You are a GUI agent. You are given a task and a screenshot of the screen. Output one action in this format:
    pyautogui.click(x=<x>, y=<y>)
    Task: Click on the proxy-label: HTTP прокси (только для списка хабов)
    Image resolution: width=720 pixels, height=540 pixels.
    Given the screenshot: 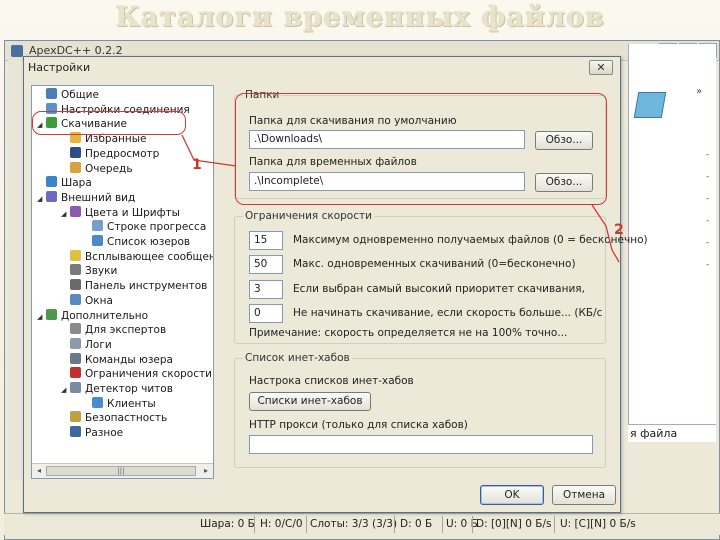 What is the action you would take?
    pyautogui.click(x=358, y=425)
    